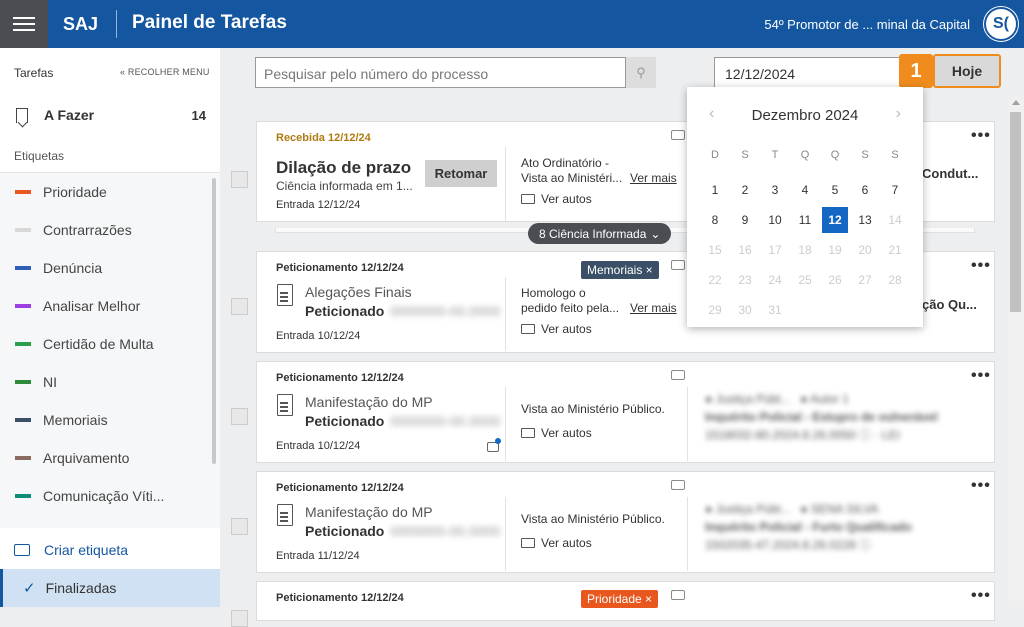 The image size is (1024, 627). What do you see at coordinates (835, 190) in the screenshot?
I see `calendar-day: 5` at bounding box center [835, 190].